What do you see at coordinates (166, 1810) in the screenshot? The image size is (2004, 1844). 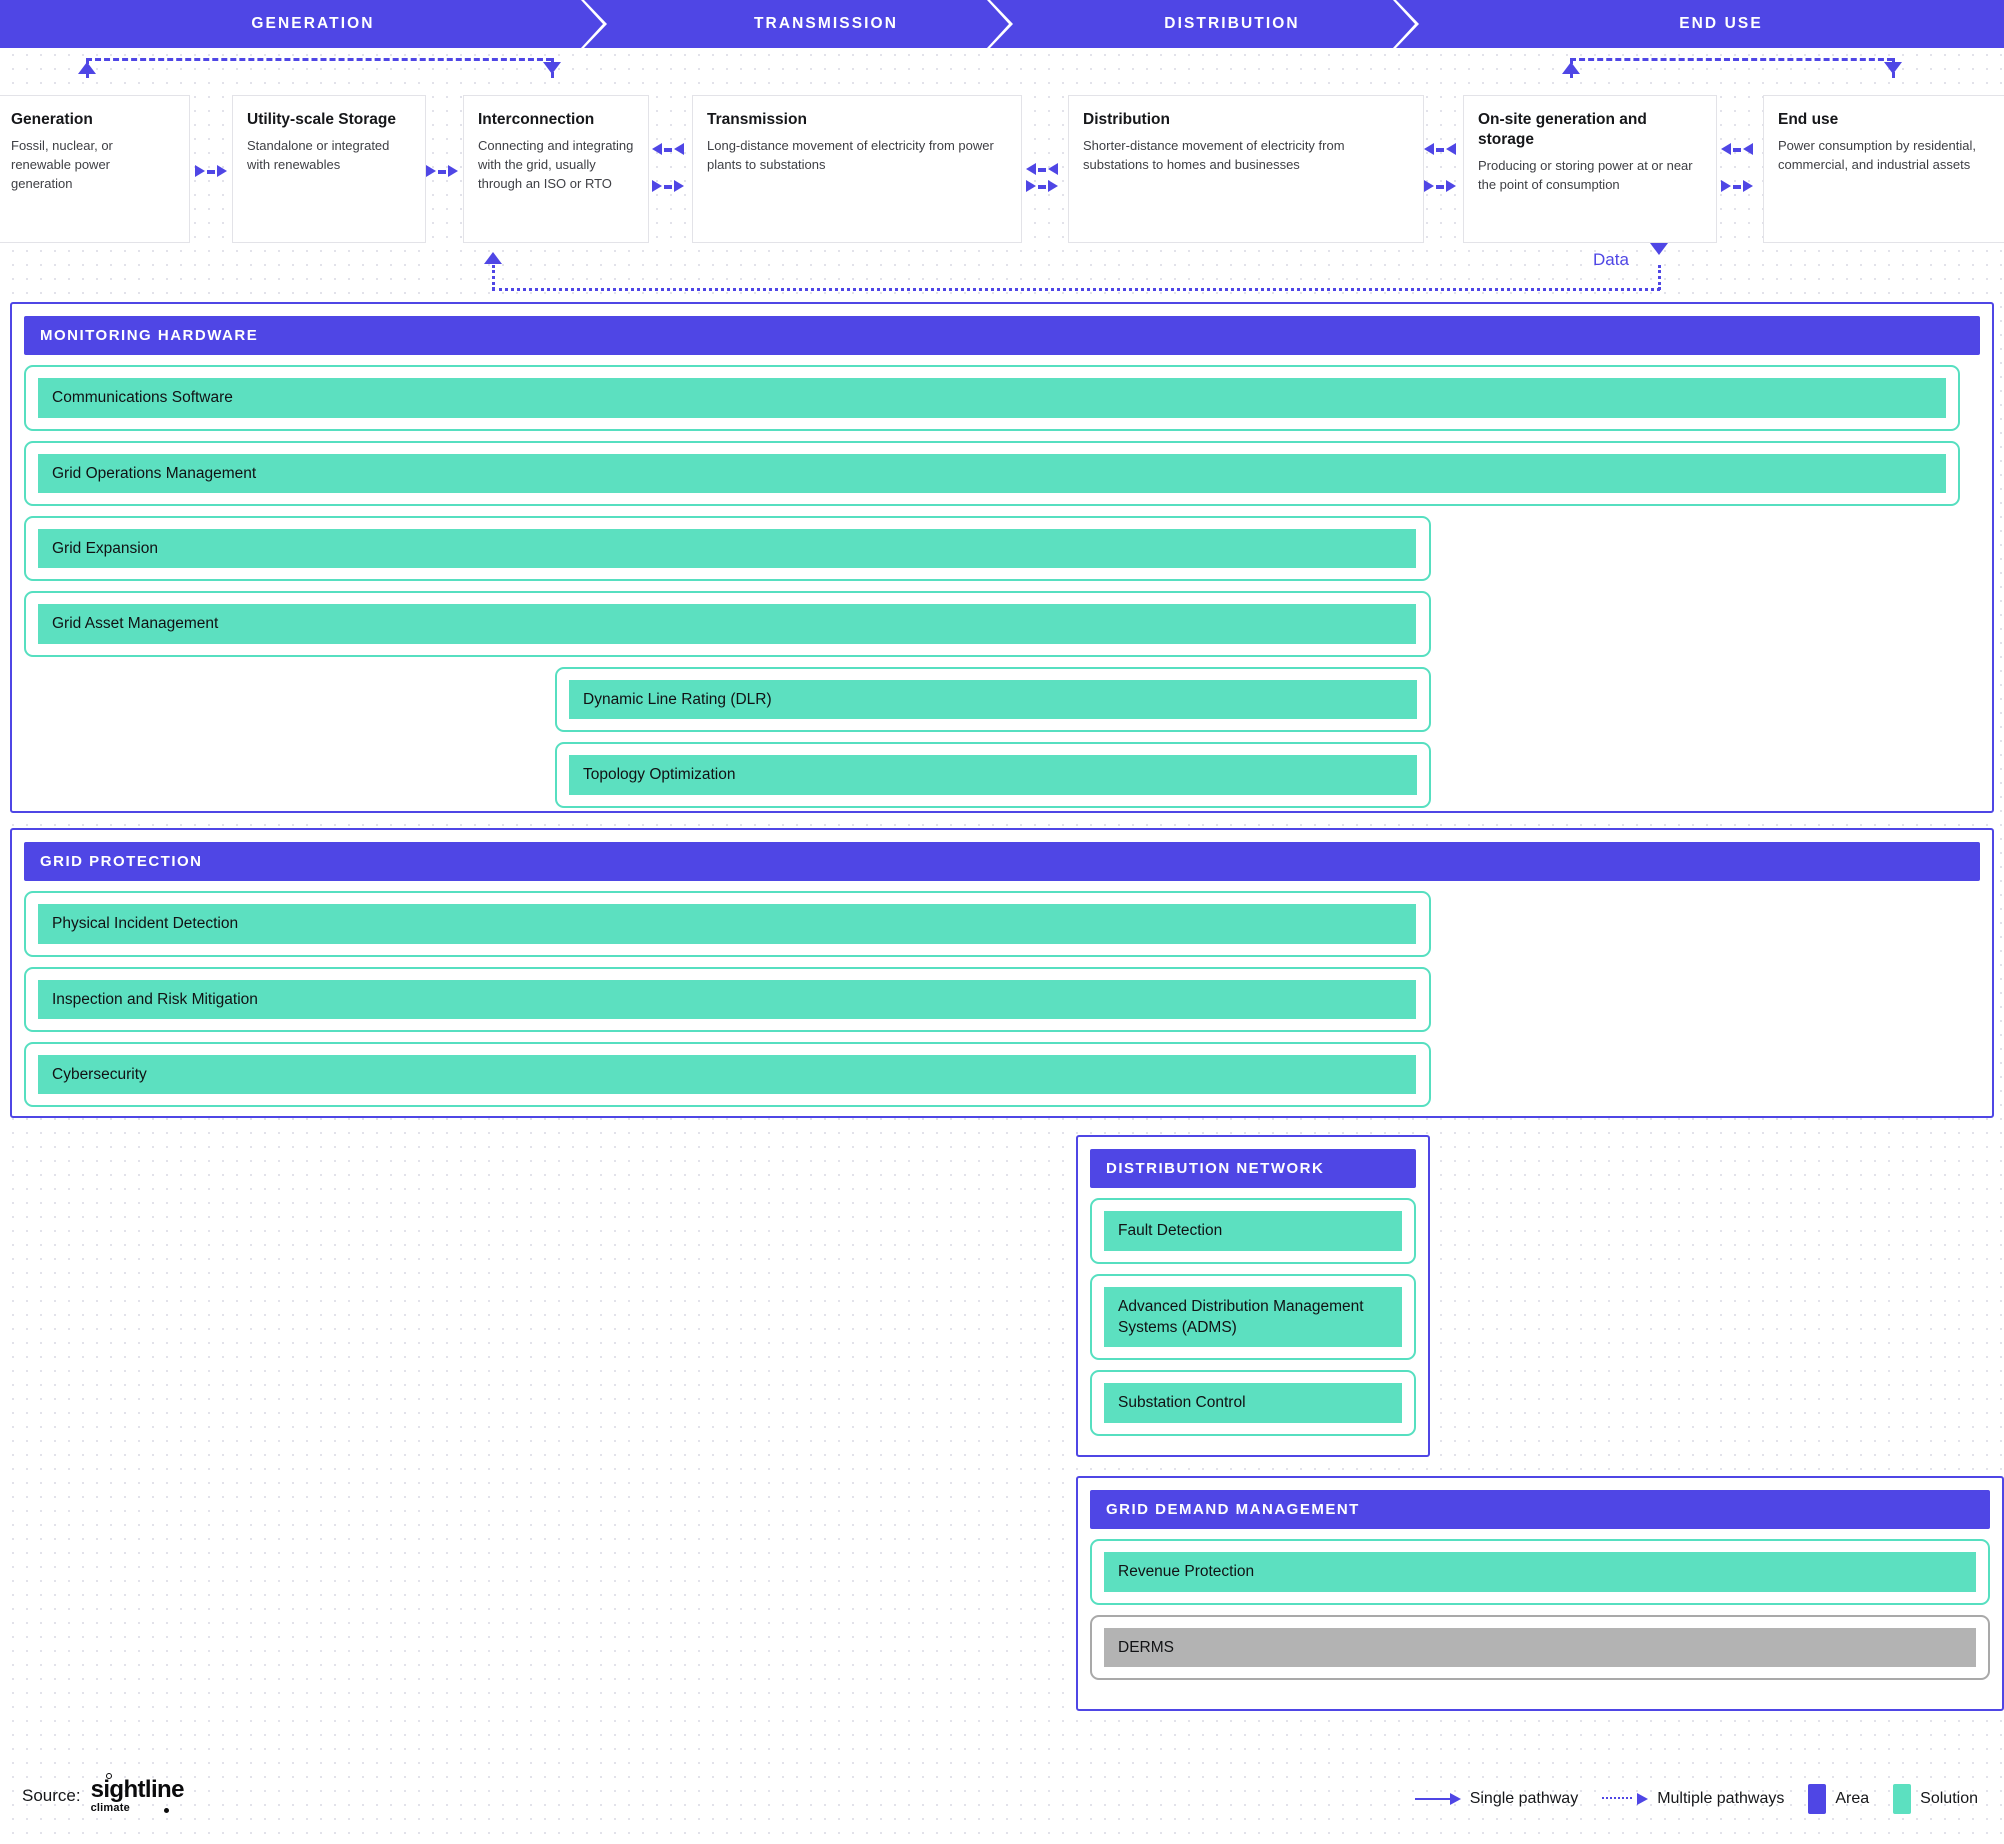 I see `logo-dot-icon` at bounding box center [166, 1810].